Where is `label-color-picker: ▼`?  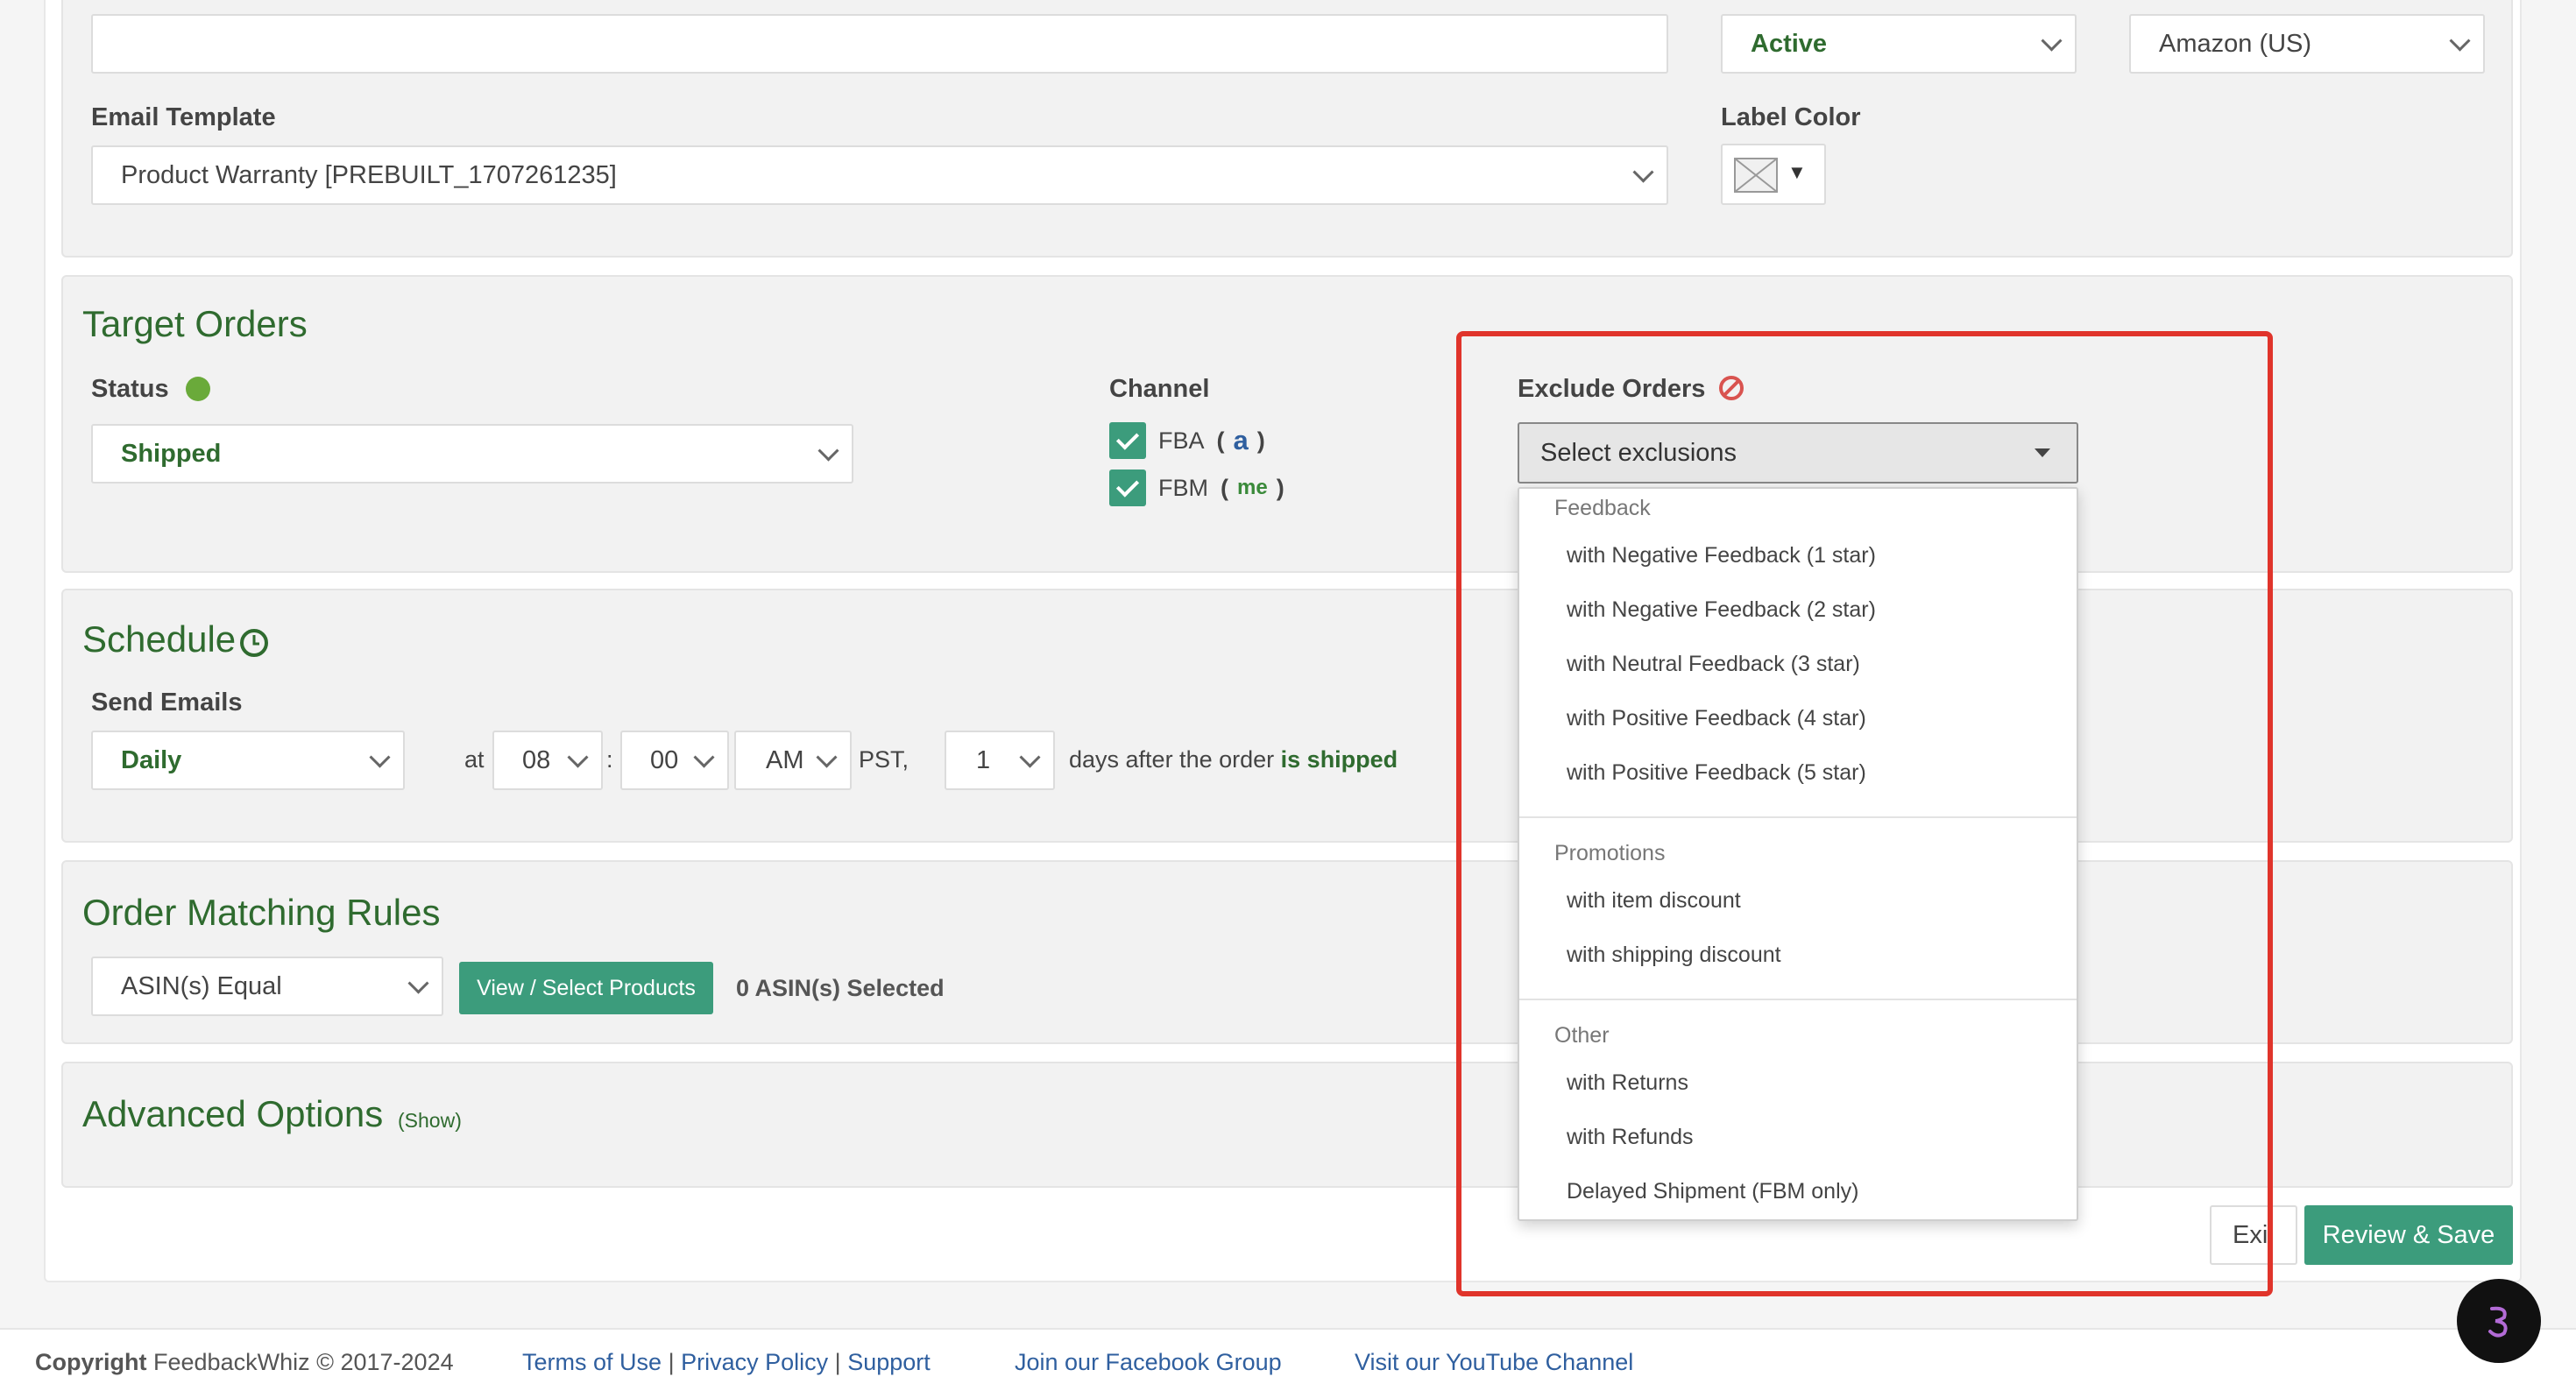 label-color-picker: ▼ is located at coordinates (1773, 174).